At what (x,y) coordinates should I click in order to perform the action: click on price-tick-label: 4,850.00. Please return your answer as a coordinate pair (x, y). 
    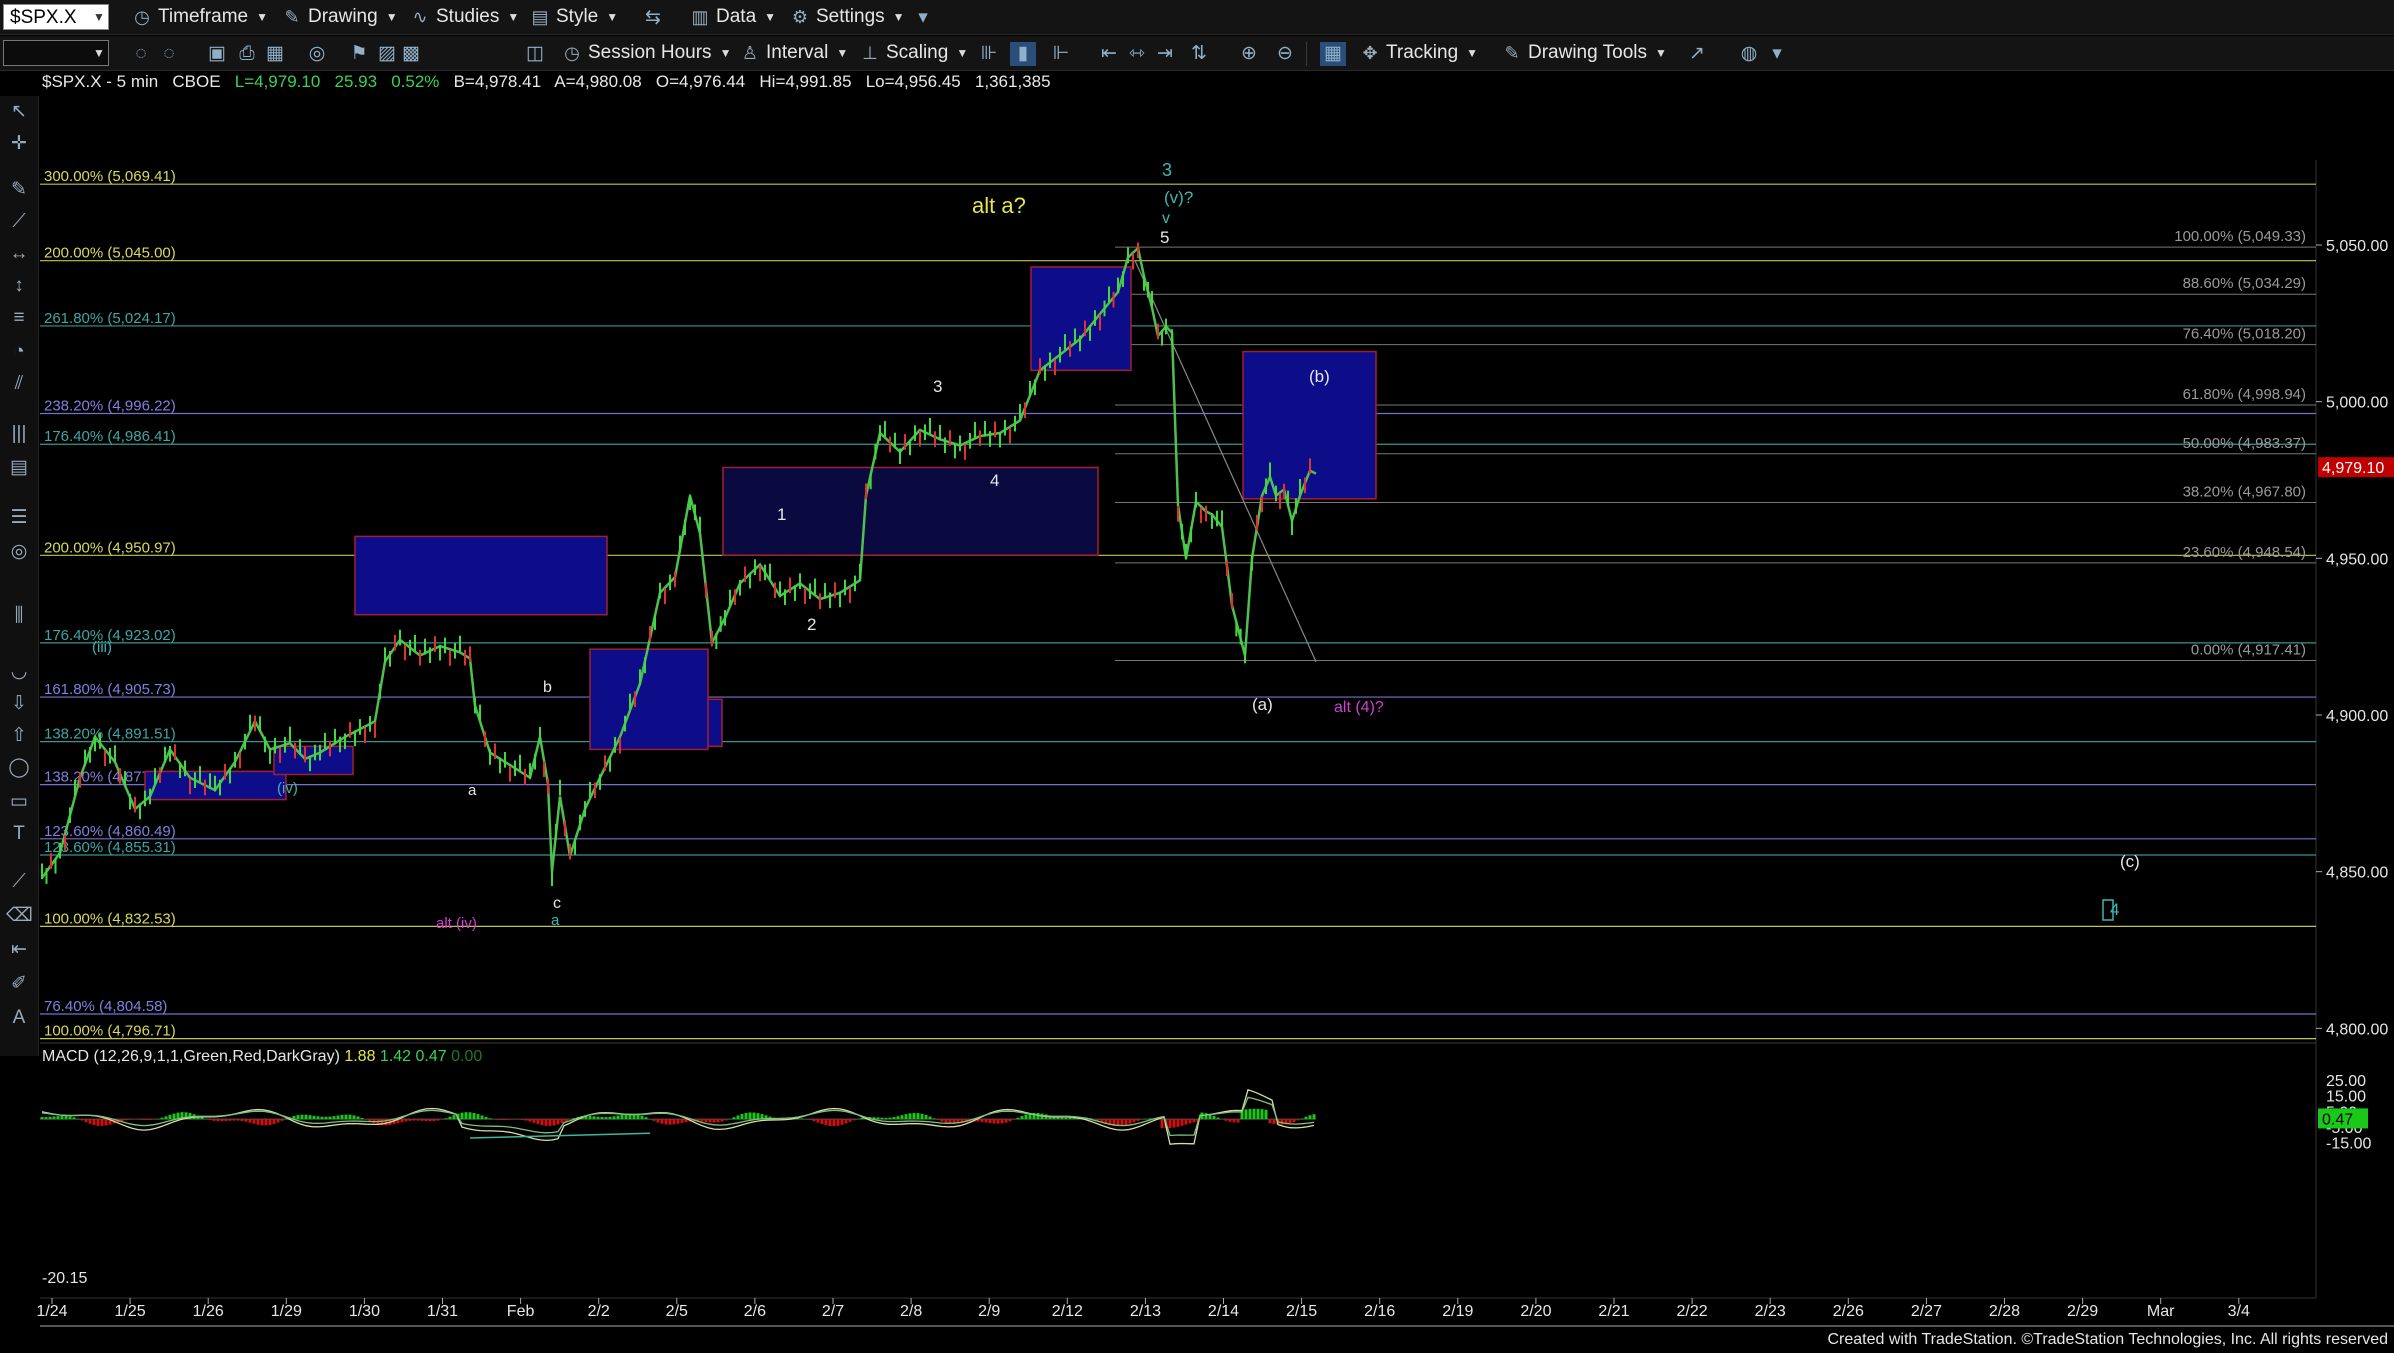
    Looking at the image, I should click on (2357, 873).